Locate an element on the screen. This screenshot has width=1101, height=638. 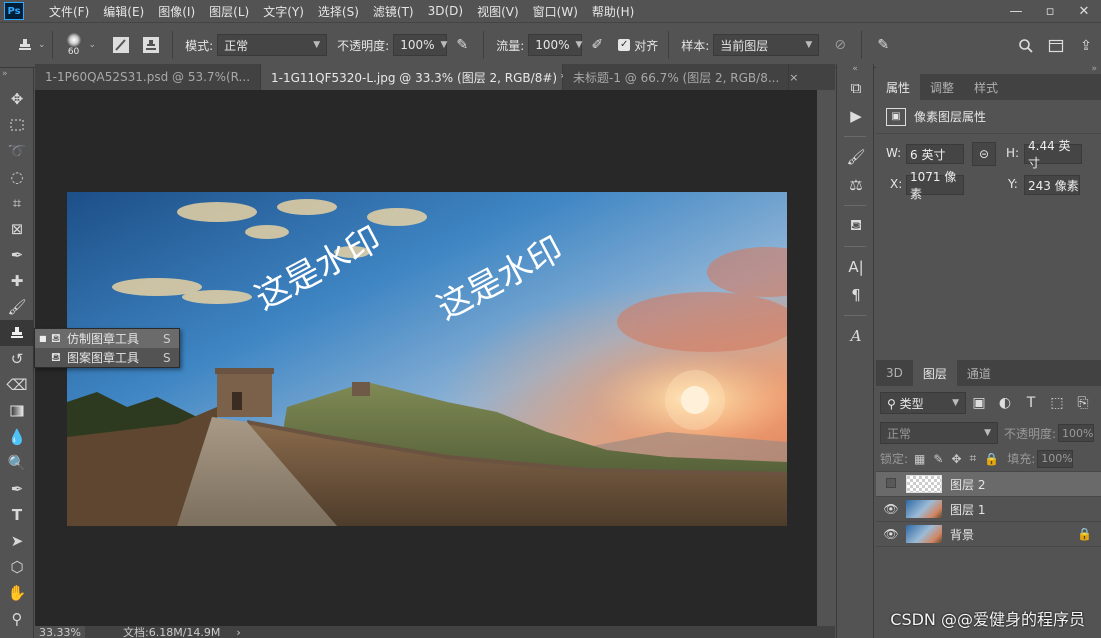
pen-tool-icon: ✒ is located at coordinates (17, 489).